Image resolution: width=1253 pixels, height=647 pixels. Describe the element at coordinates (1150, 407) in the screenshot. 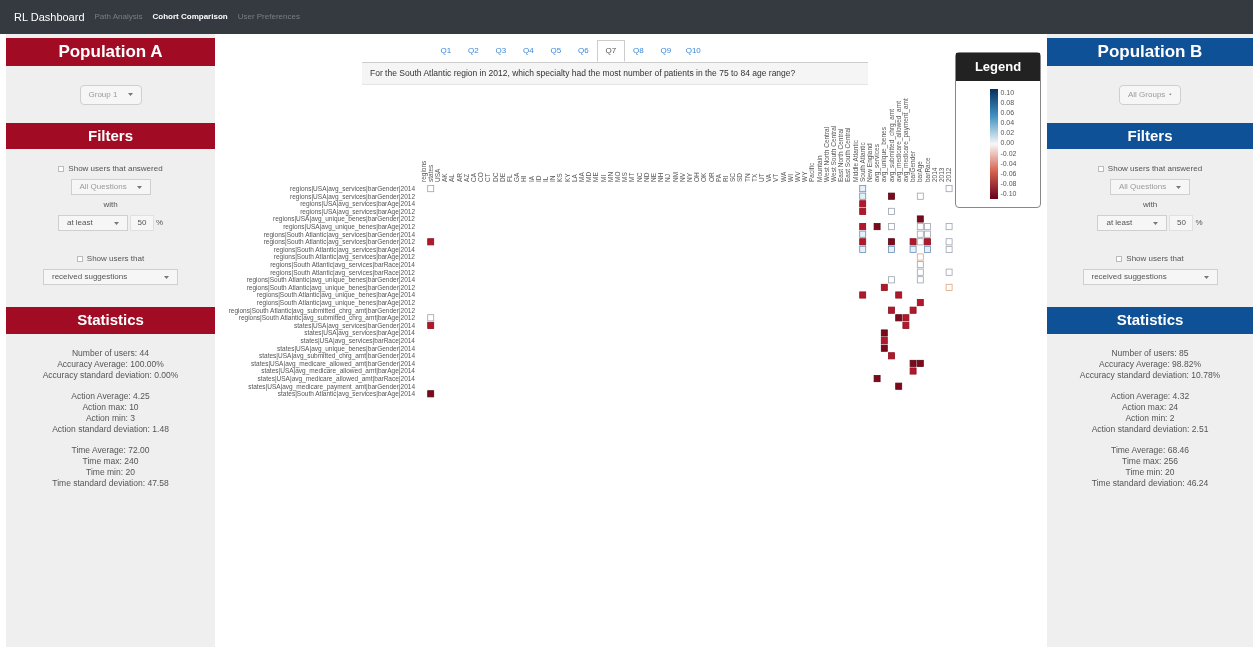

I see `statistic-text: Action max: 24` at that location.